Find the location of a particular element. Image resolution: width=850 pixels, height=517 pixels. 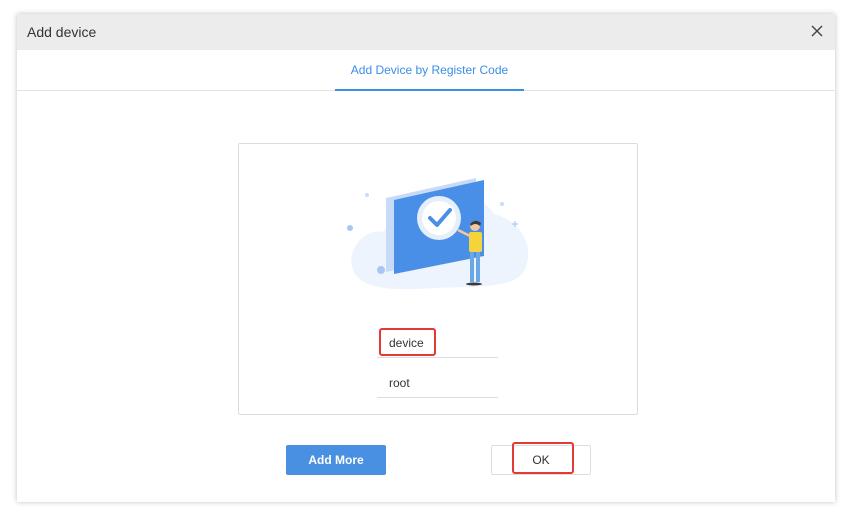

ok-button: OK is located at coordinates (541, 460).